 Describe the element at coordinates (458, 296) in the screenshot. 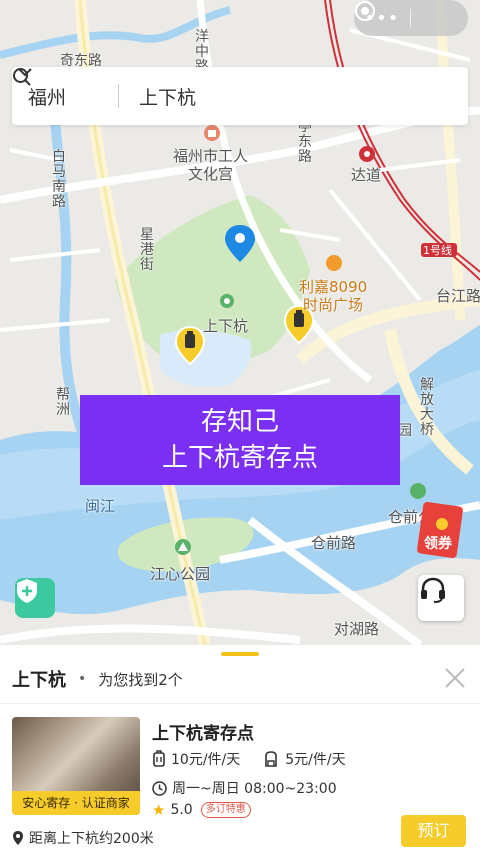

I see `map-label-taijiang-road: 台江路` at that location.